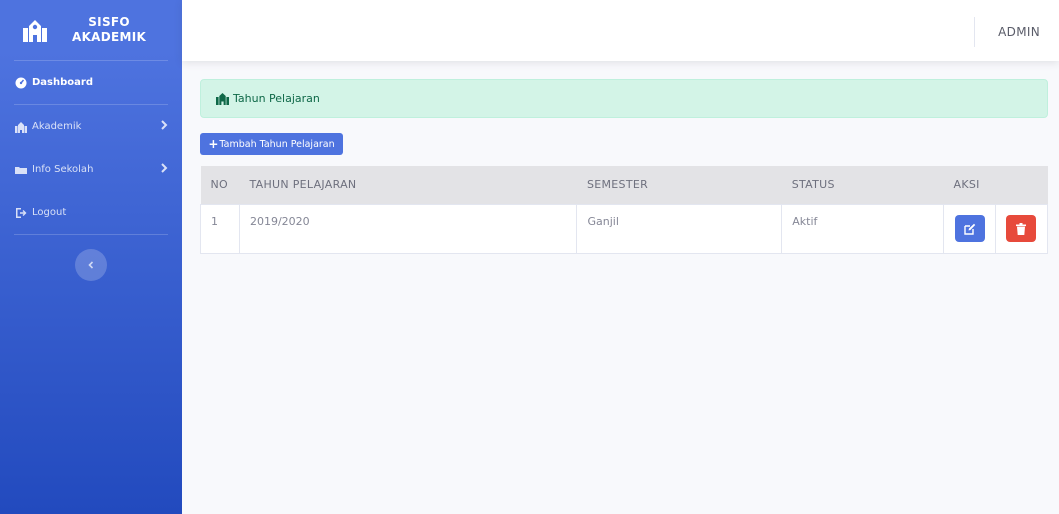  Describe the element at coordinates (408, 185) in the screenshot. I see `column-header: TAHUN PELAJARAN` at that location.